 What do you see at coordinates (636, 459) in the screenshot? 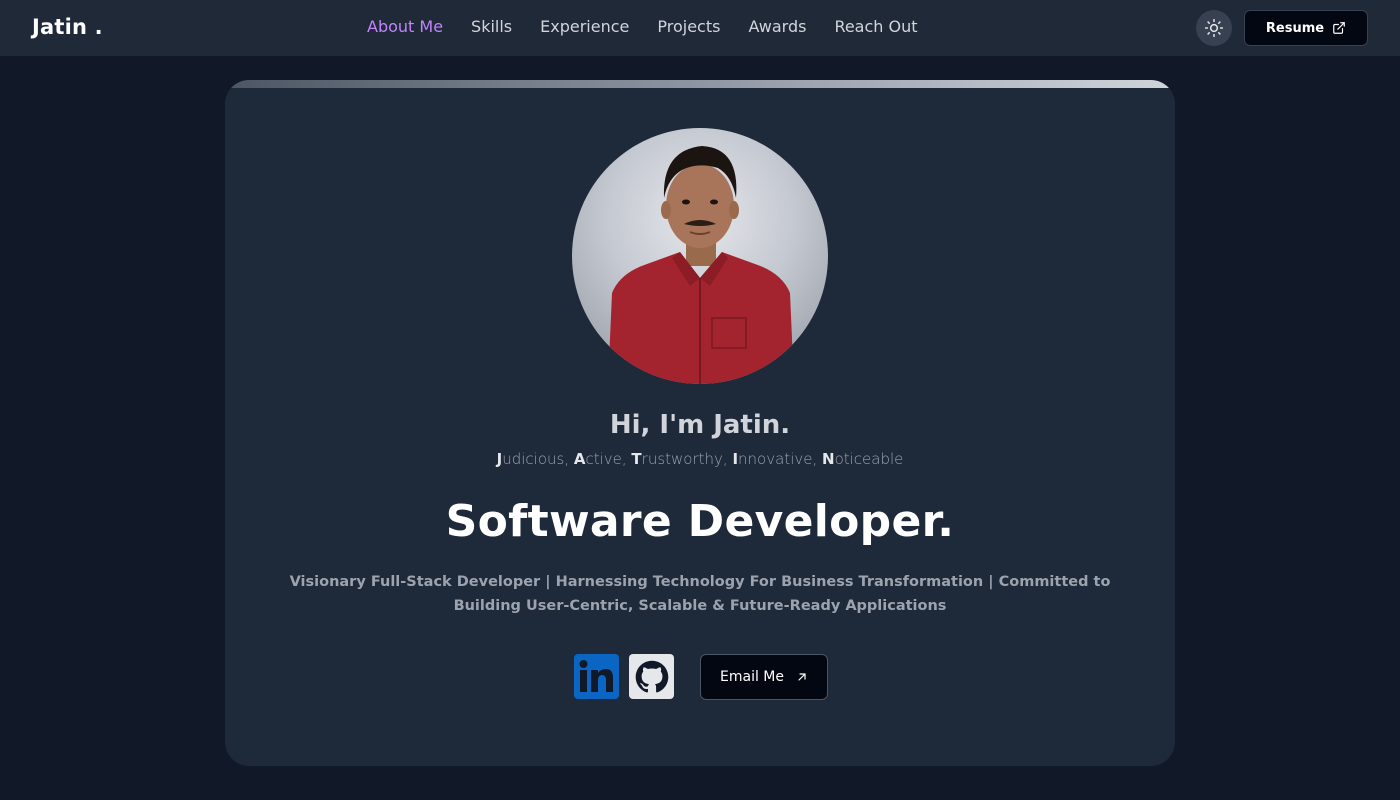
I see `trait-initial: T` at bounding box center [636, 459].